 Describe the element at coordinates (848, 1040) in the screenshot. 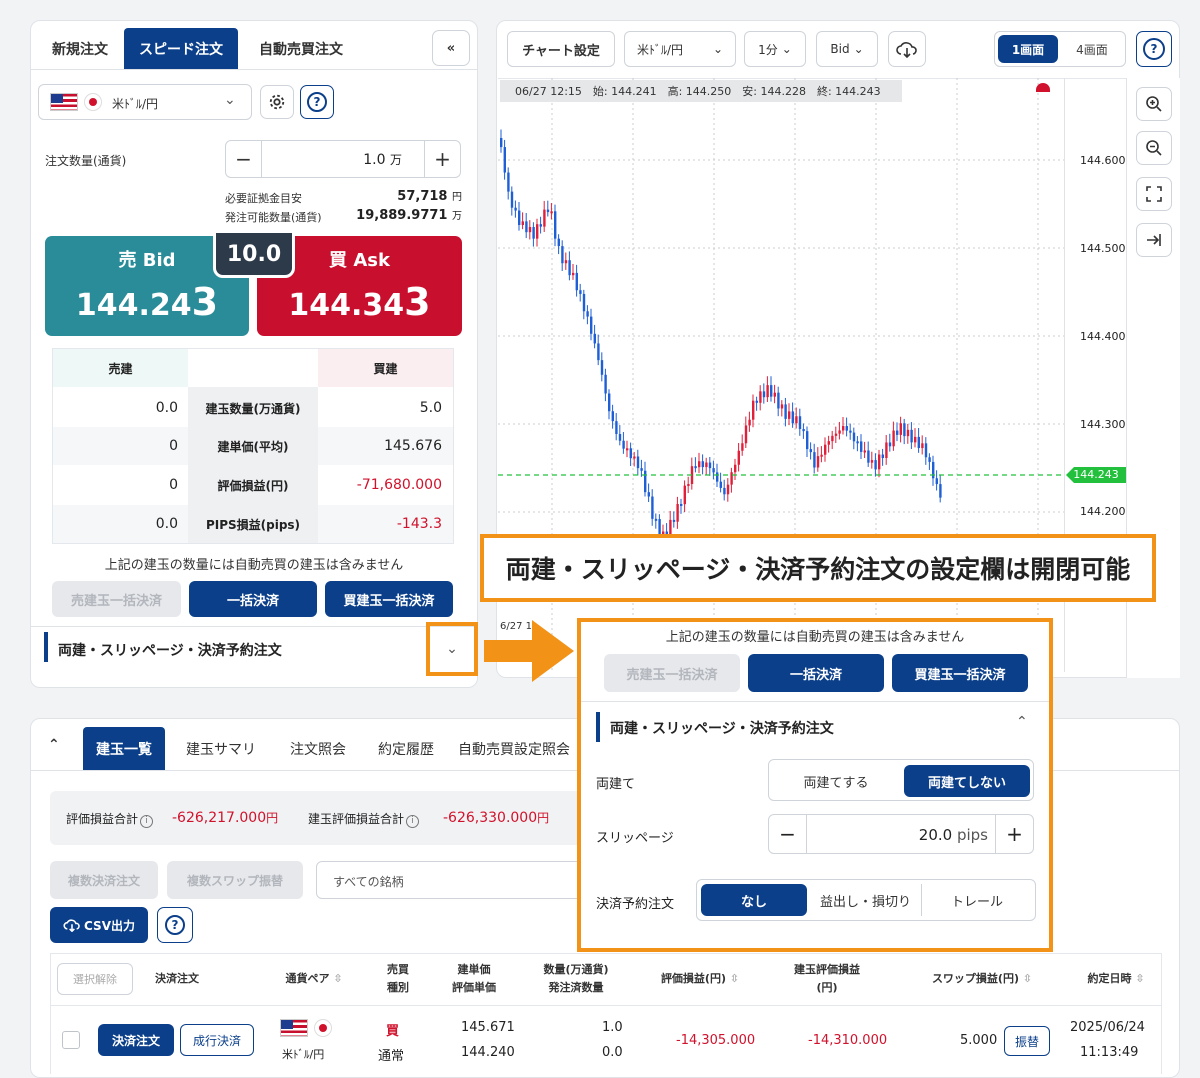

I see `row-pos-pl: -14,310.000` at that location.